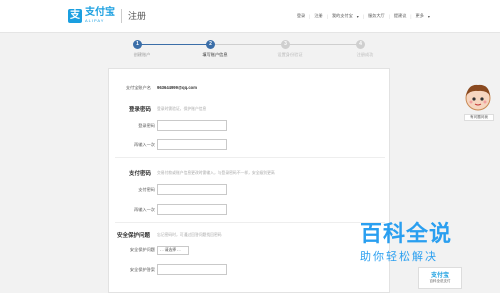 The width and height of the screenshot is (500, 293). What do you see at coordinates (142, 269) in the screenshot?
I see `security-answer-label: 安全保护答案` at bounding box center [142, 269].